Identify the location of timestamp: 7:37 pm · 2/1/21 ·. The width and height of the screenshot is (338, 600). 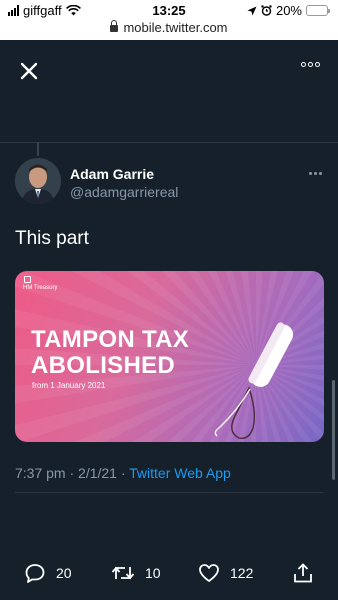
(72, 473).